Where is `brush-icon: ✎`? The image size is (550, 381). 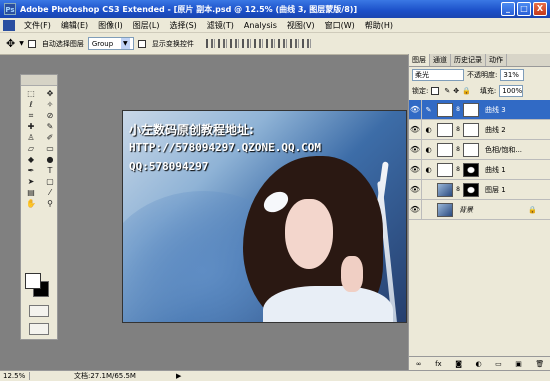
brush-icon: ✎ is located at coordinates (428, 109).